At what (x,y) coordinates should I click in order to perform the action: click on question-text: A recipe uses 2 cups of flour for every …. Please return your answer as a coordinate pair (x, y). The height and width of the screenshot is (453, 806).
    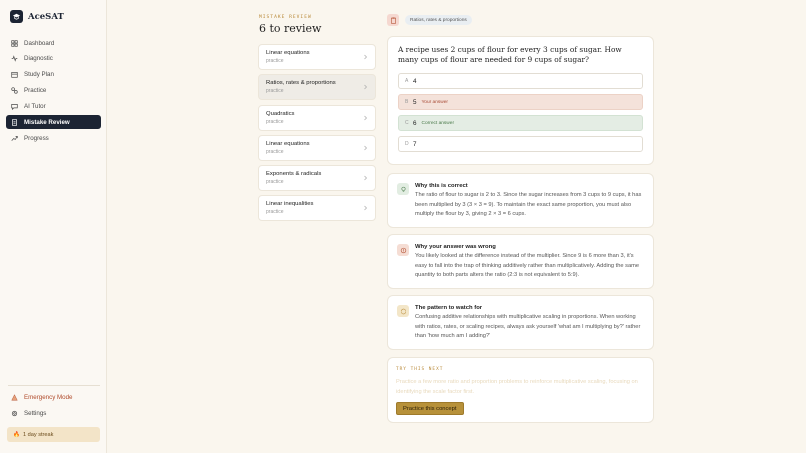
    Looking at the image, I should click on (510, 54).